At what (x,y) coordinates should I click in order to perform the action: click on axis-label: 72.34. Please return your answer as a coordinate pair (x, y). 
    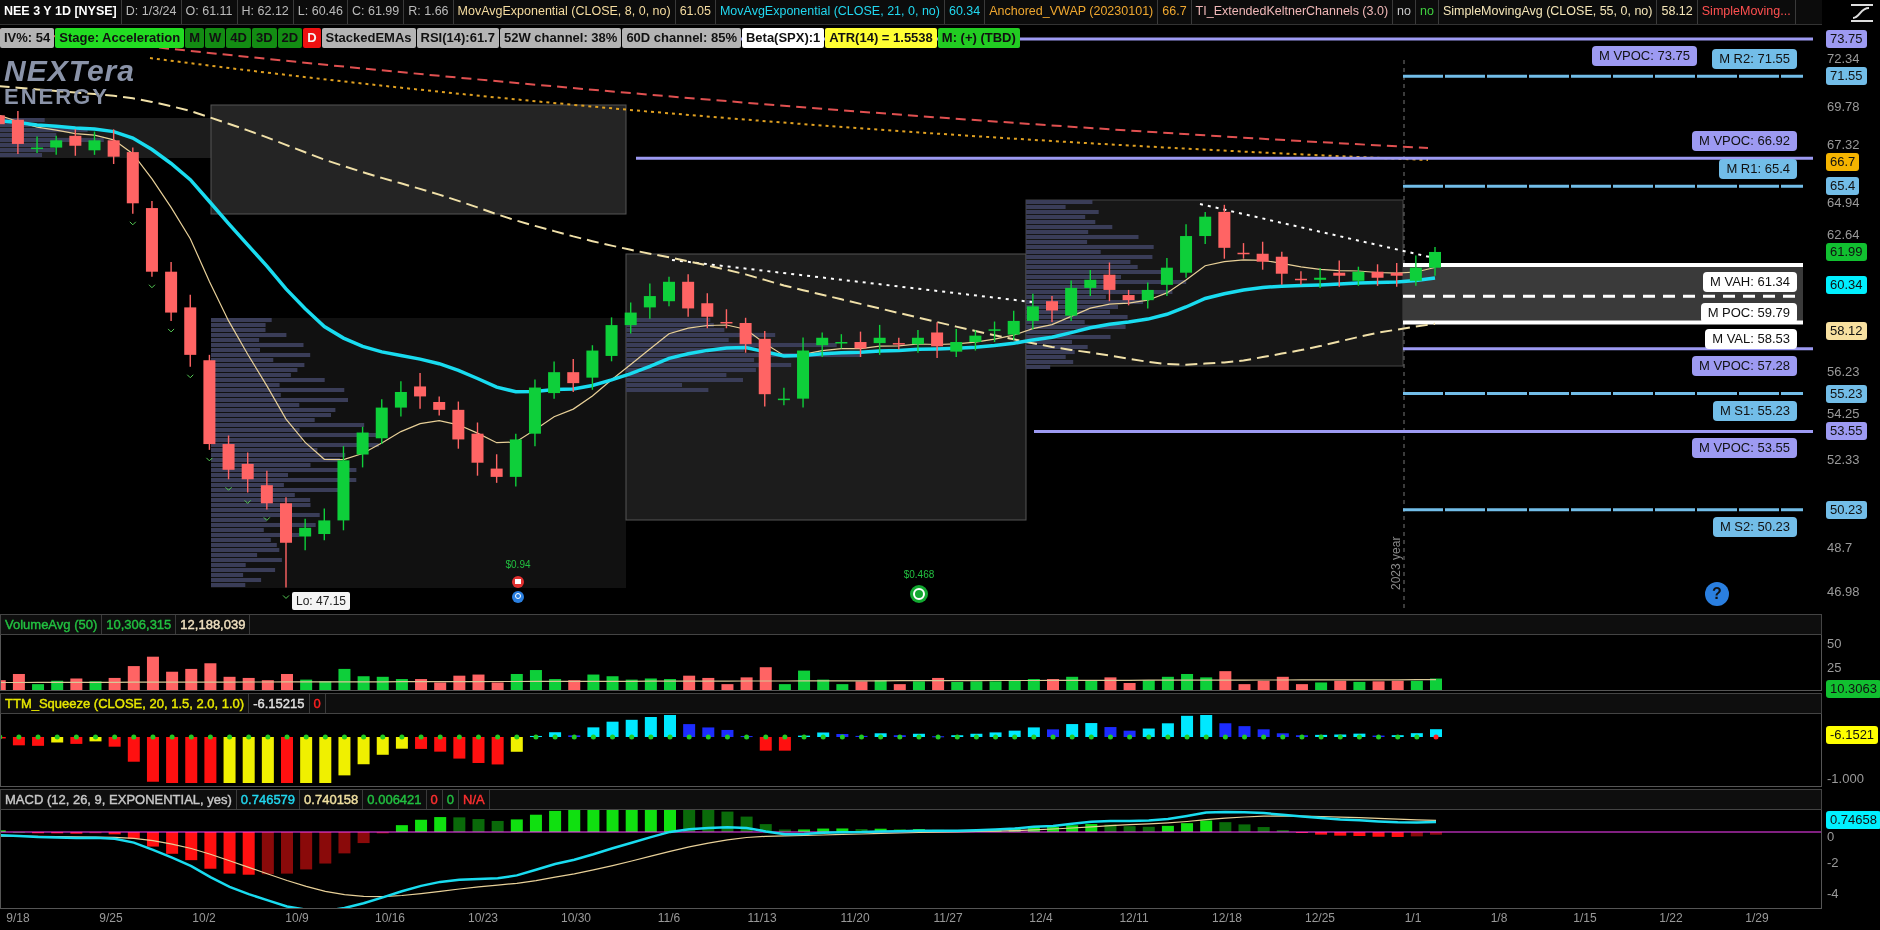
    Looking at the image, I should click on (1843, 59).